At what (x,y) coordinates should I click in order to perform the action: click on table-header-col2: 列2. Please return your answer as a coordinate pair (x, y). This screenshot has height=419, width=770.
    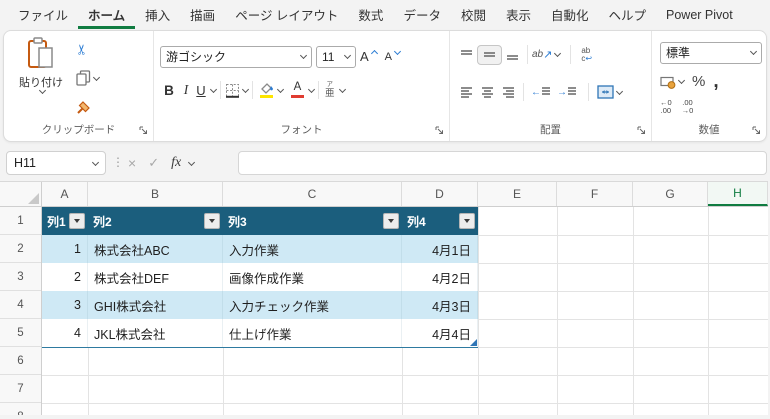
    Looking at the image, I should click on (155, 221).